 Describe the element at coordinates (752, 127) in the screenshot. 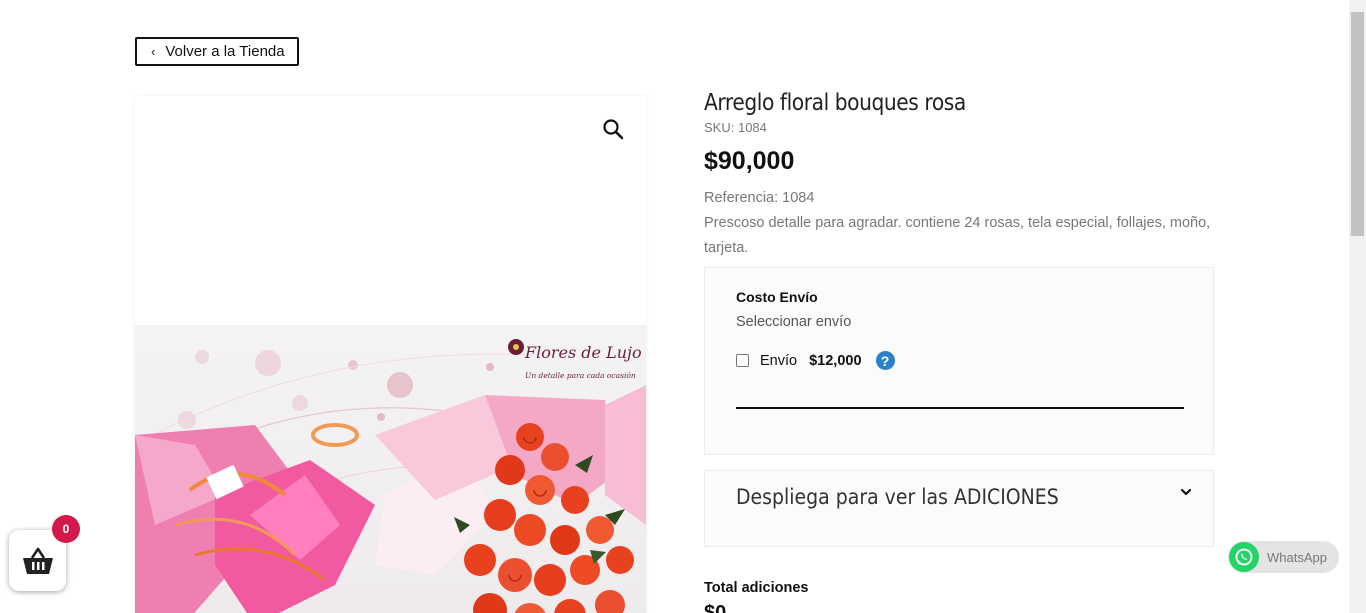

I see `sku-value: 1084` at that location.